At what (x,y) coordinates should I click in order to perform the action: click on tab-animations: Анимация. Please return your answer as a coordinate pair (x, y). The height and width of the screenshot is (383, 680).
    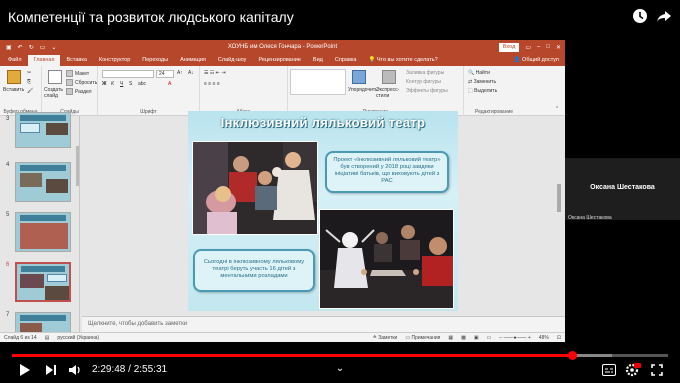
    Looking at the image, I should click on (193, 60).